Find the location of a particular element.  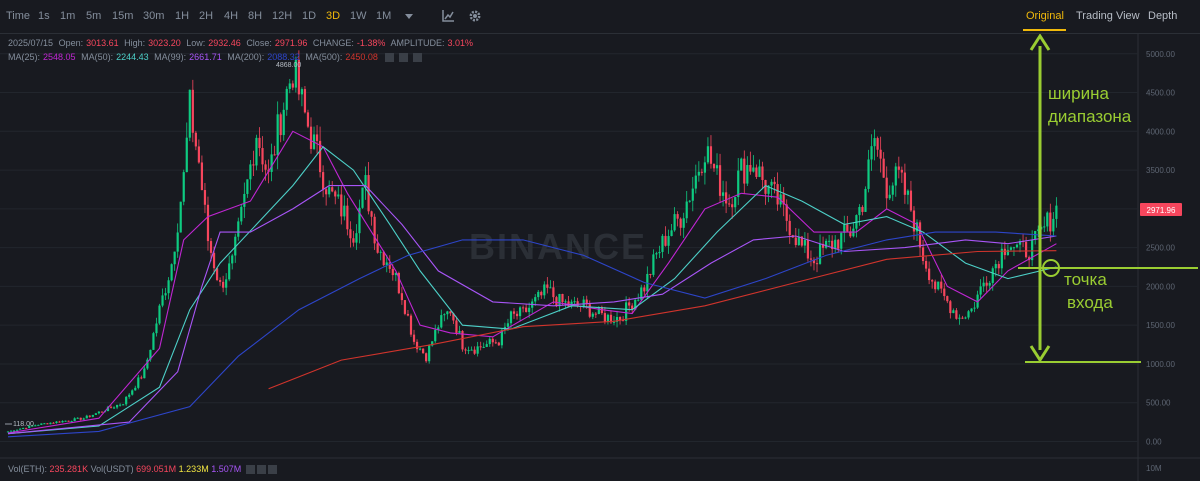

y-tick-label: 3500.00 is located at coordinates (1160, 170).